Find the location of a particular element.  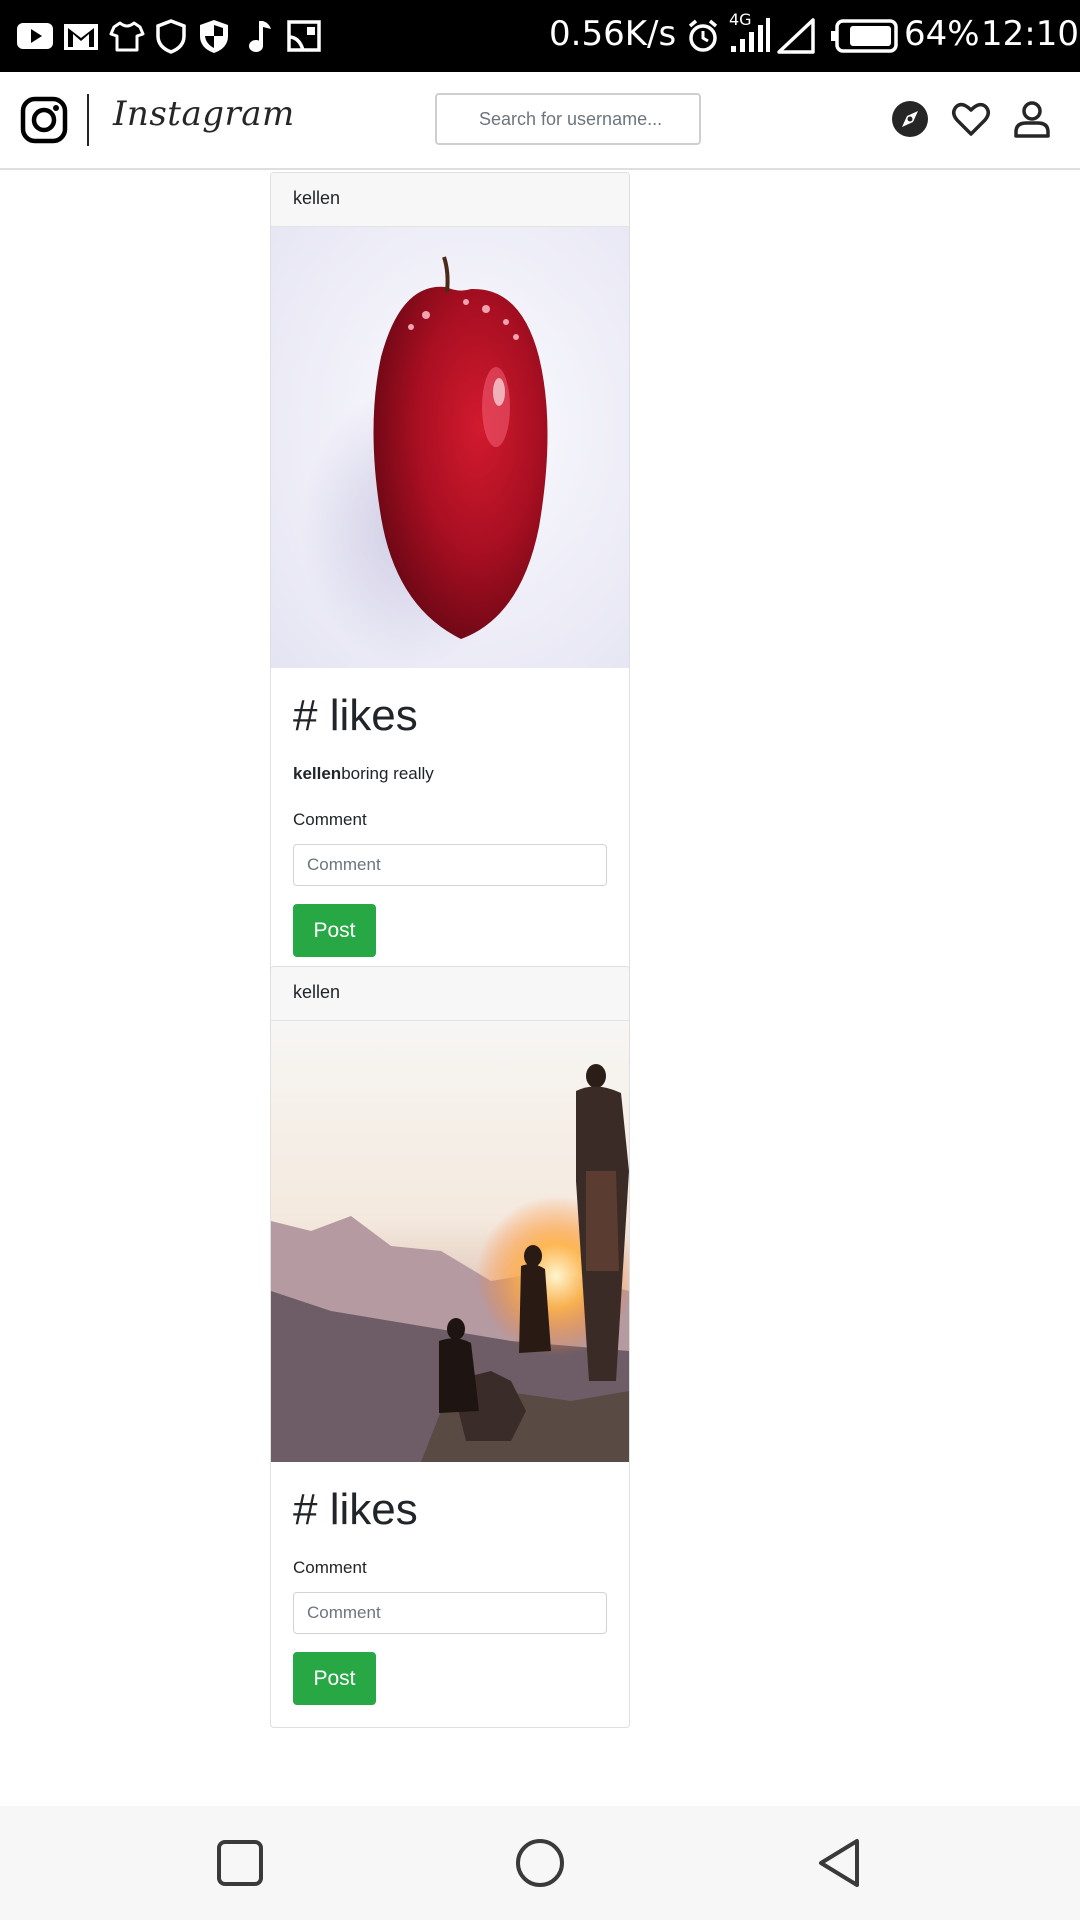

music-note-icon is located at coordinates (260, 36).